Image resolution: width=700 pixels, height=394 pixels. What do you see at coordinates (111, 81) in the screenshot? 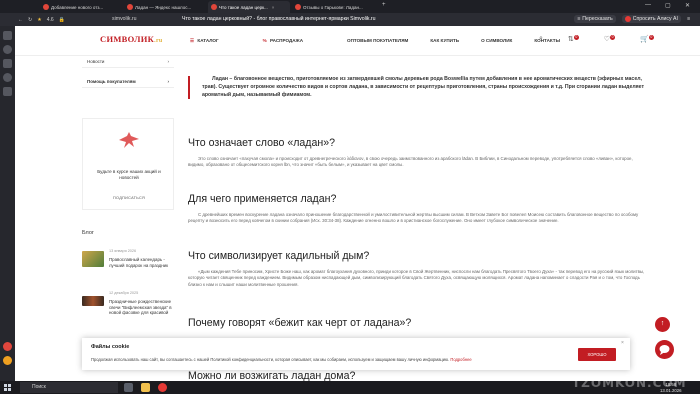
I see `sidebar-item-label: Помощь покупателям` at bounding box center [111, 81].